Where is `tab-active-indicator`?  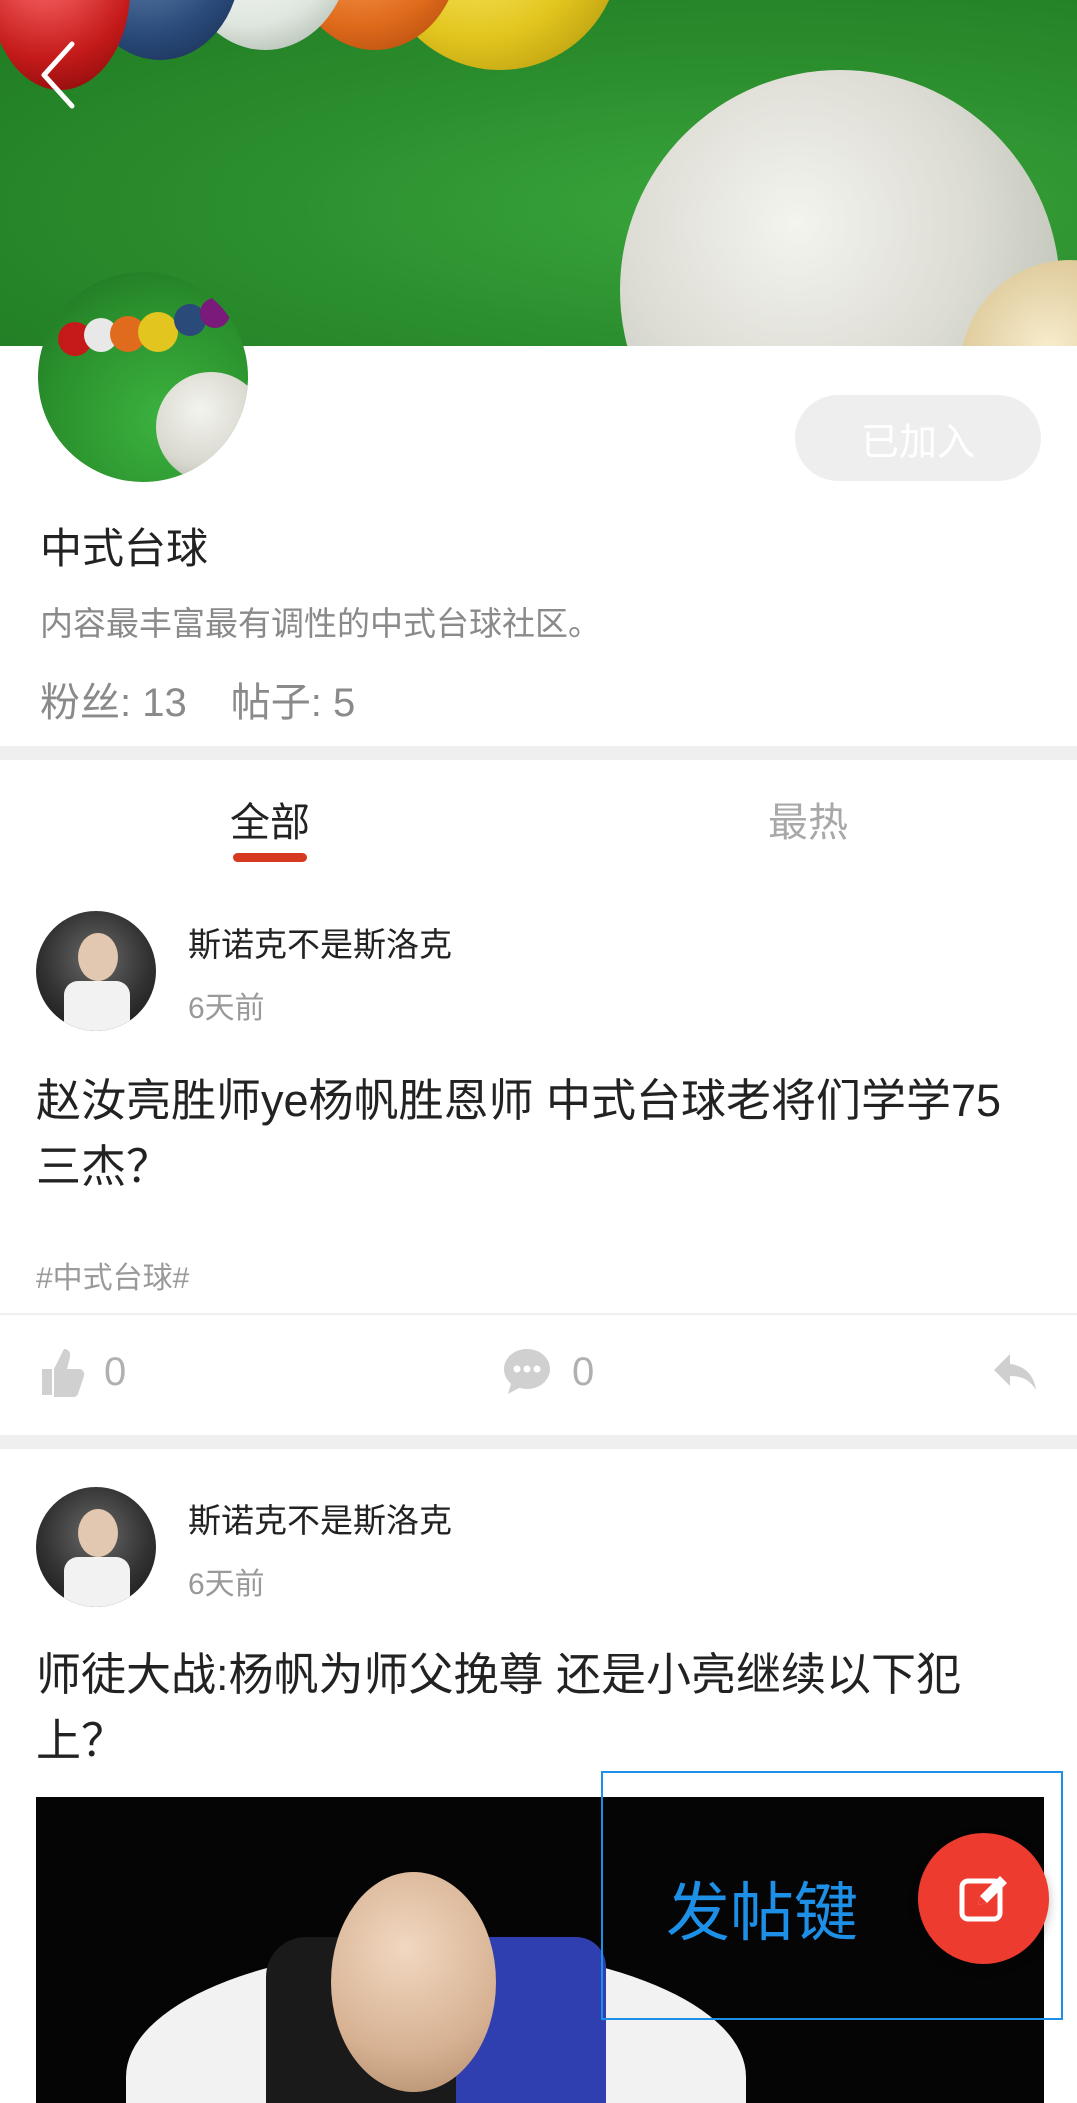 tab-active-indicator is located at coordinates (270, 857).